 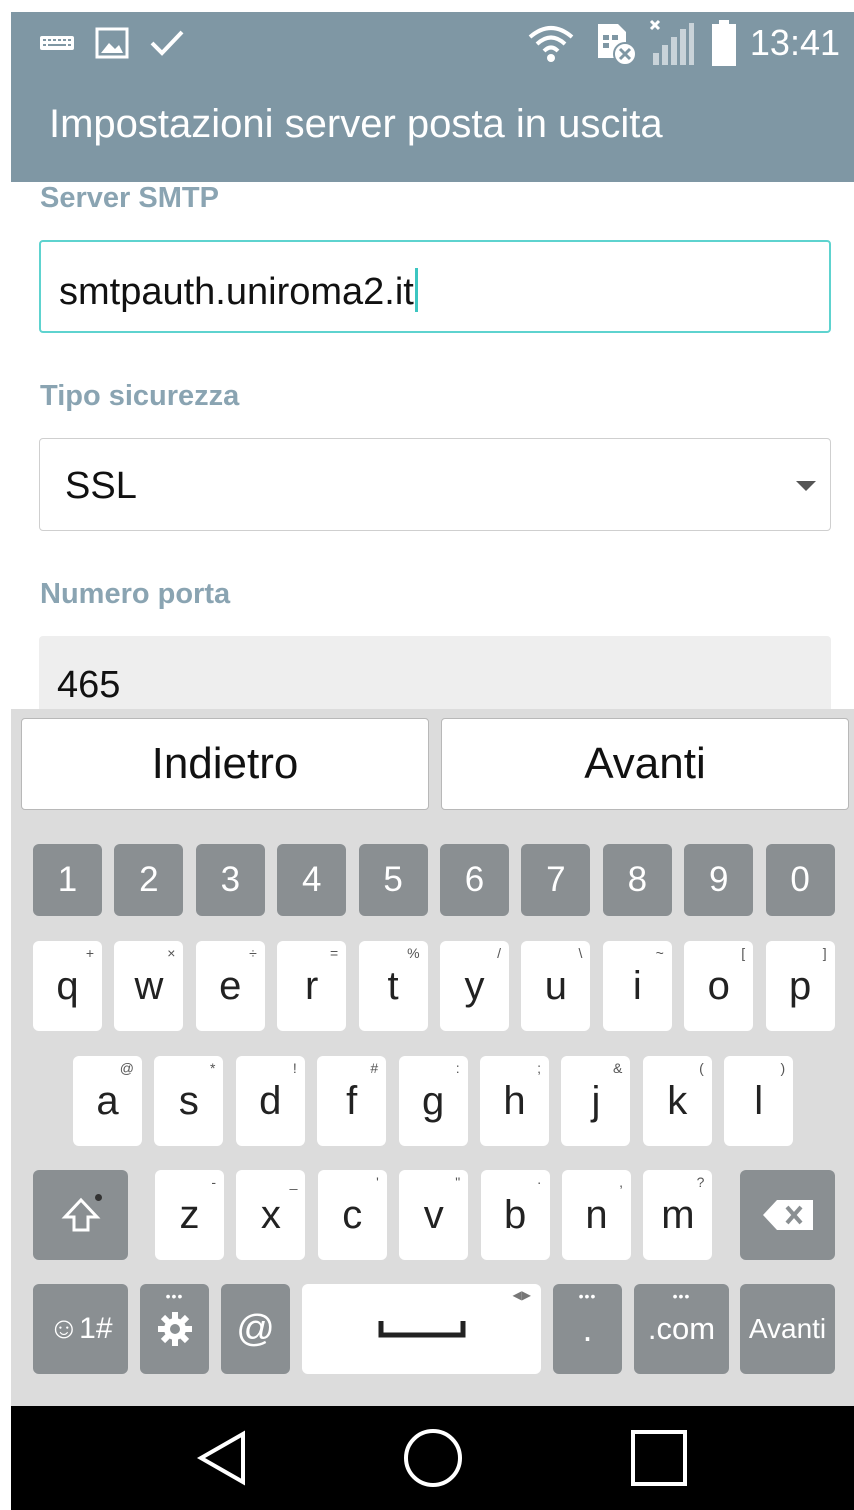 What do you see at coordinates (67, 986) in the screenshot?
I see `key-q: q +` at bounding box center [67, 986].